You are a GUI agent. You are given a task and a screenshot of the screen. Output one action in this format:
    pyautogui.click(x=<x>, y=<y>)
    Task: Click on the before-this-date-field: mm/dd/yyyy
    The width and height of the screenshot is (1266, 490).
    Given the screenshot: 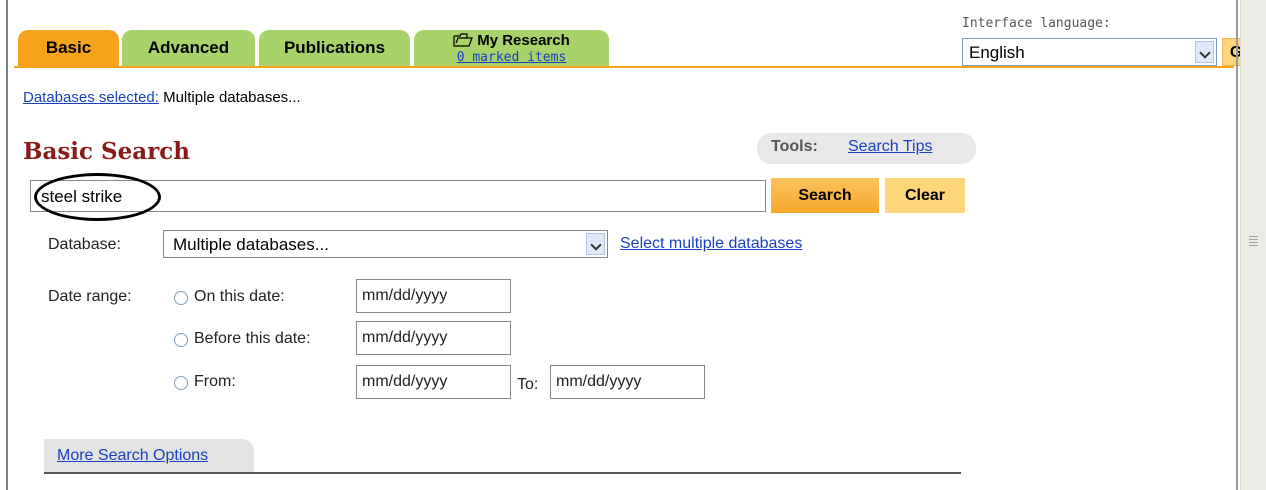 What is the action you would take?
    pyautogui.click(x=433, y=338)
    